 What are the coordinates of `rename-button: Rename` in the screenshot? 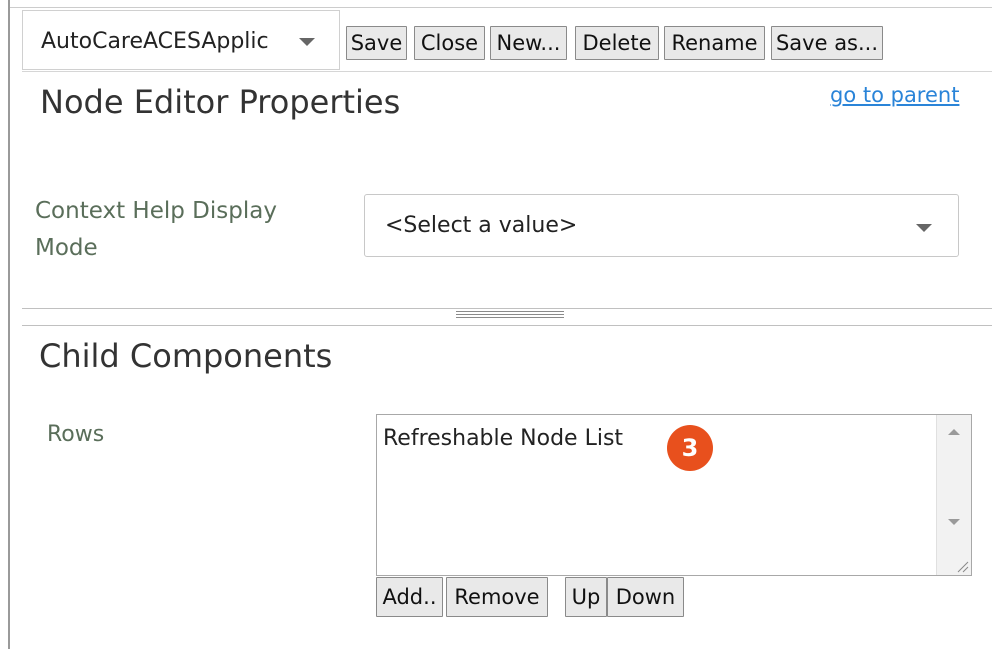 It's located at (714, 43).